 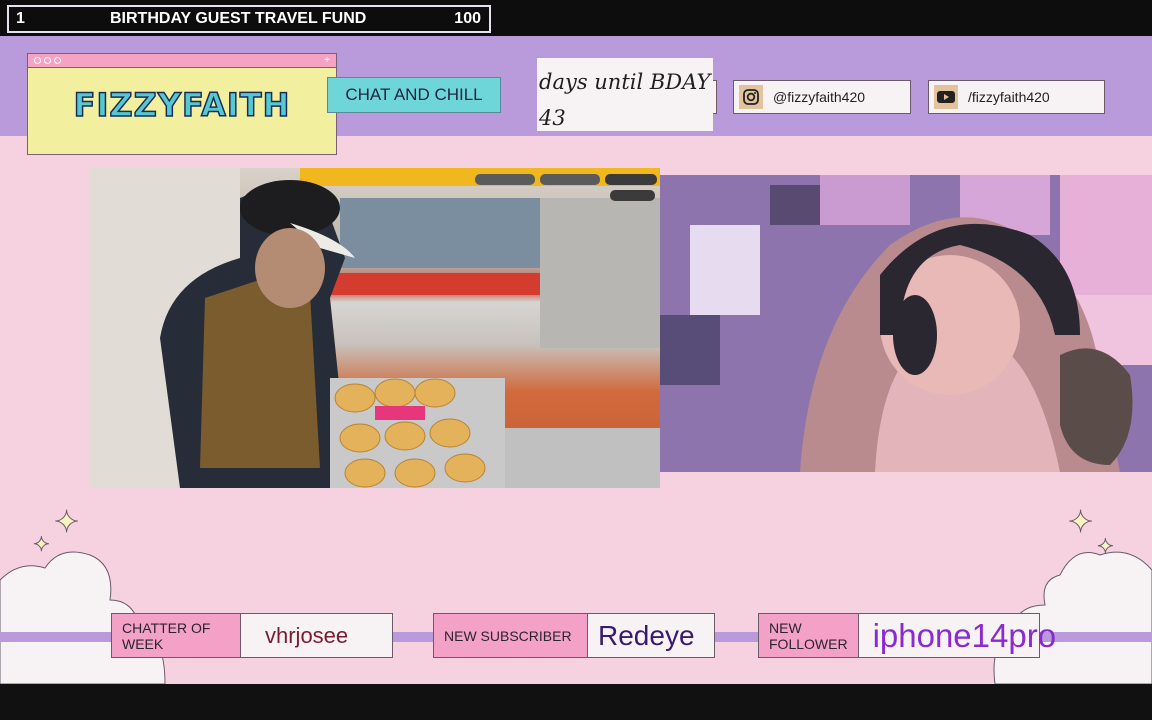 What do you see at coordinates (20, 18) in the screenshot?
I see `goal-count: 1` at bounding box center [20, 18].